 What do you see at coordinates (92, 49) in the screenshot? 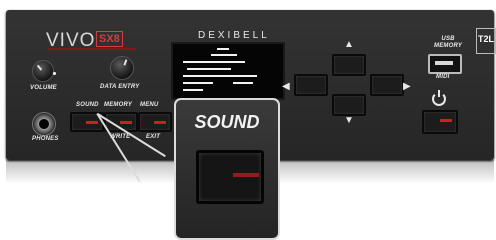
I see `brand-tagline-bar` at bounding box center [92, 49].